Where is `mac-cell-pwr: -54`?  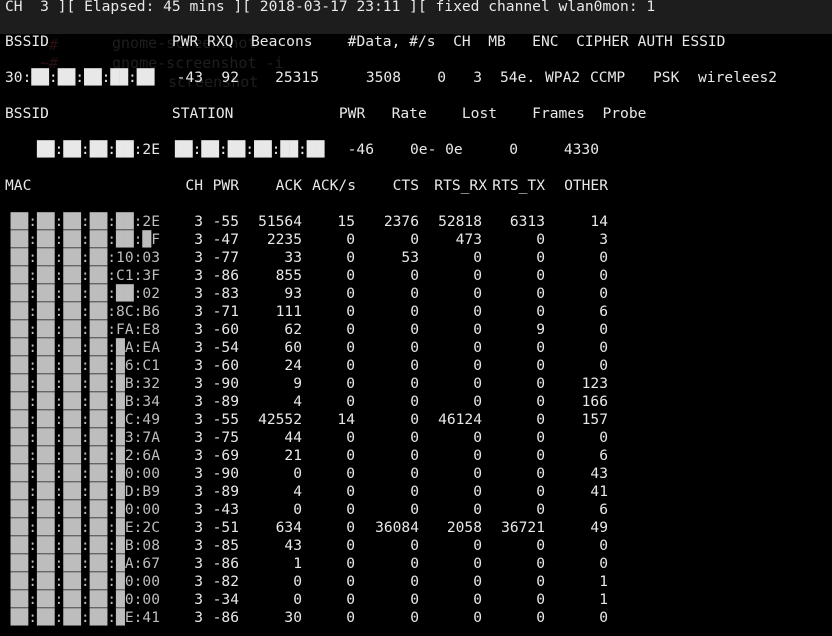
mac-cell-pwr: -54 is located at coordinates (225, 347).